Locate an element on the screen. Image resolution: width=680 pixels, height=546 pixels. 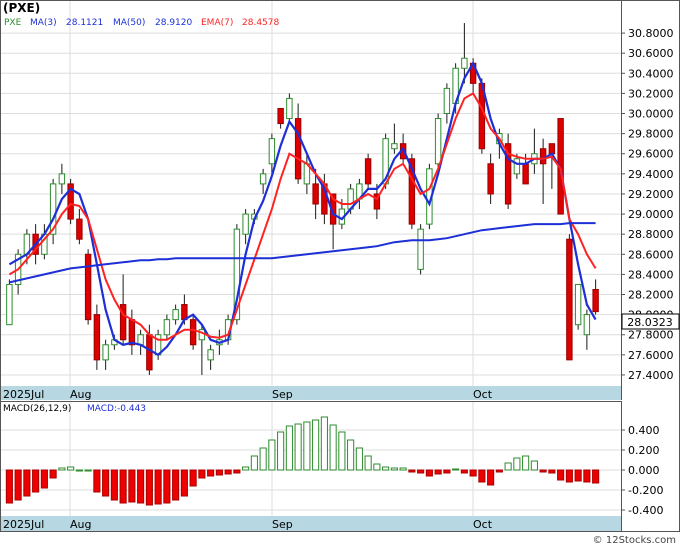
price-tick-label: 27.8000 is located at coordinates (651, 335).